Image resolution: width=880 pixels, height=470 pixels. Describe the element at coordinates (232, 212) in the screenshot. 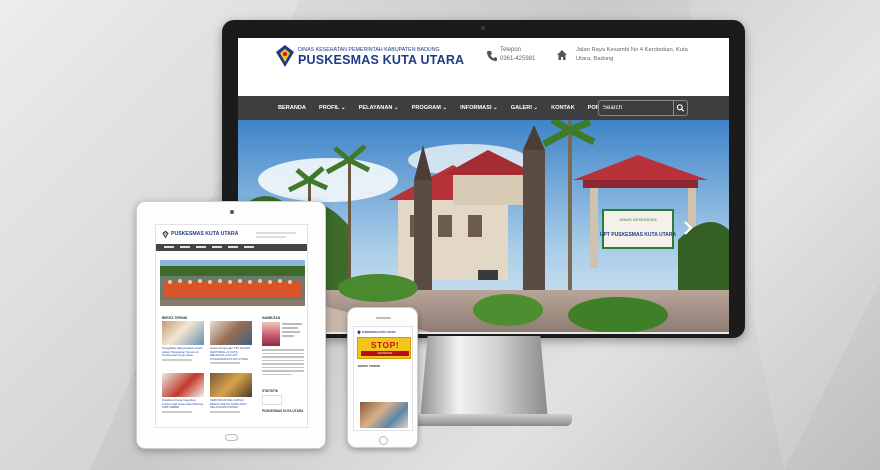

I see `tablet-camera` at that location.